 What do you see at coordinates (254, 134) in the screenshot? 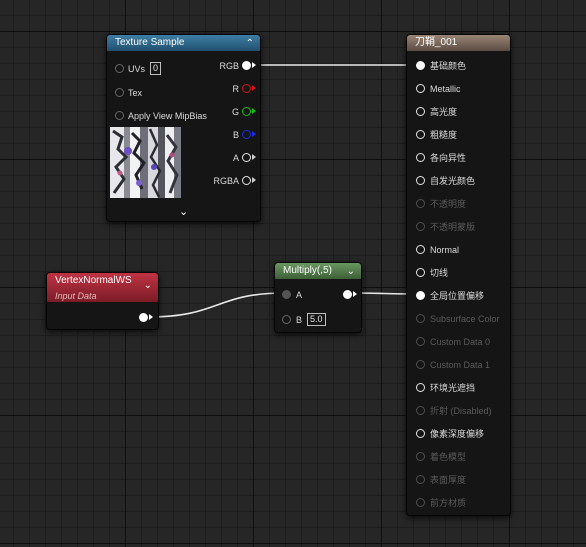
I see `b-output-arrow-icon` at bounding box center [254, 134].